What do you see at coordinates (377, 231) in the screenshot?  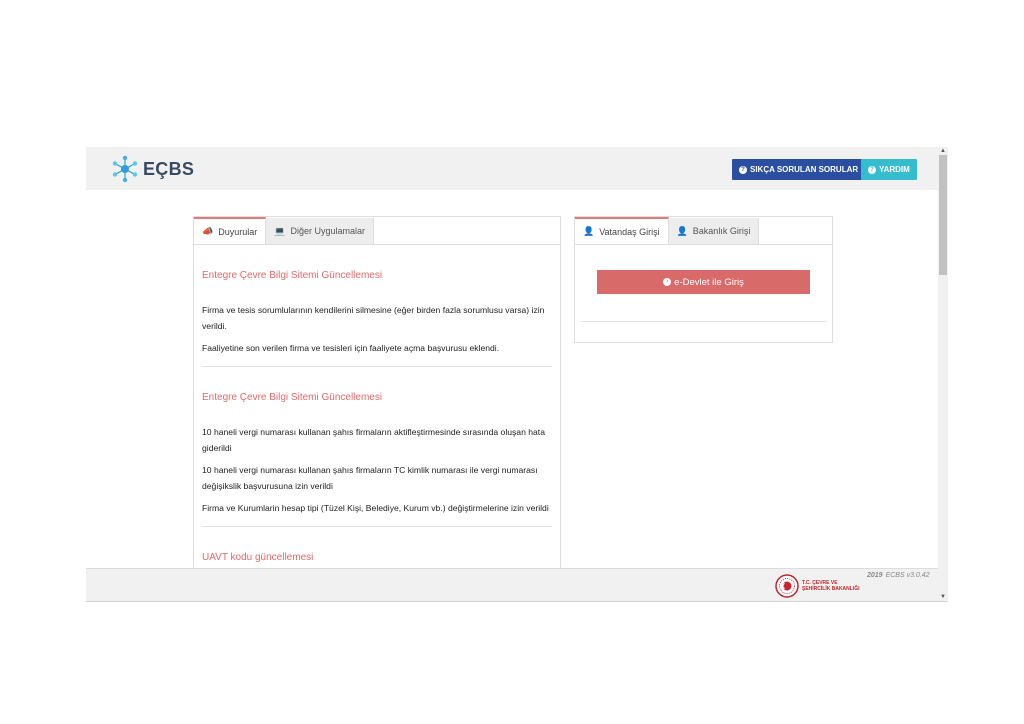 I see `announcements-tabs: 📣 Duyurular 💻 Diğer Uygulamalar` at bounding box center [377, 231].